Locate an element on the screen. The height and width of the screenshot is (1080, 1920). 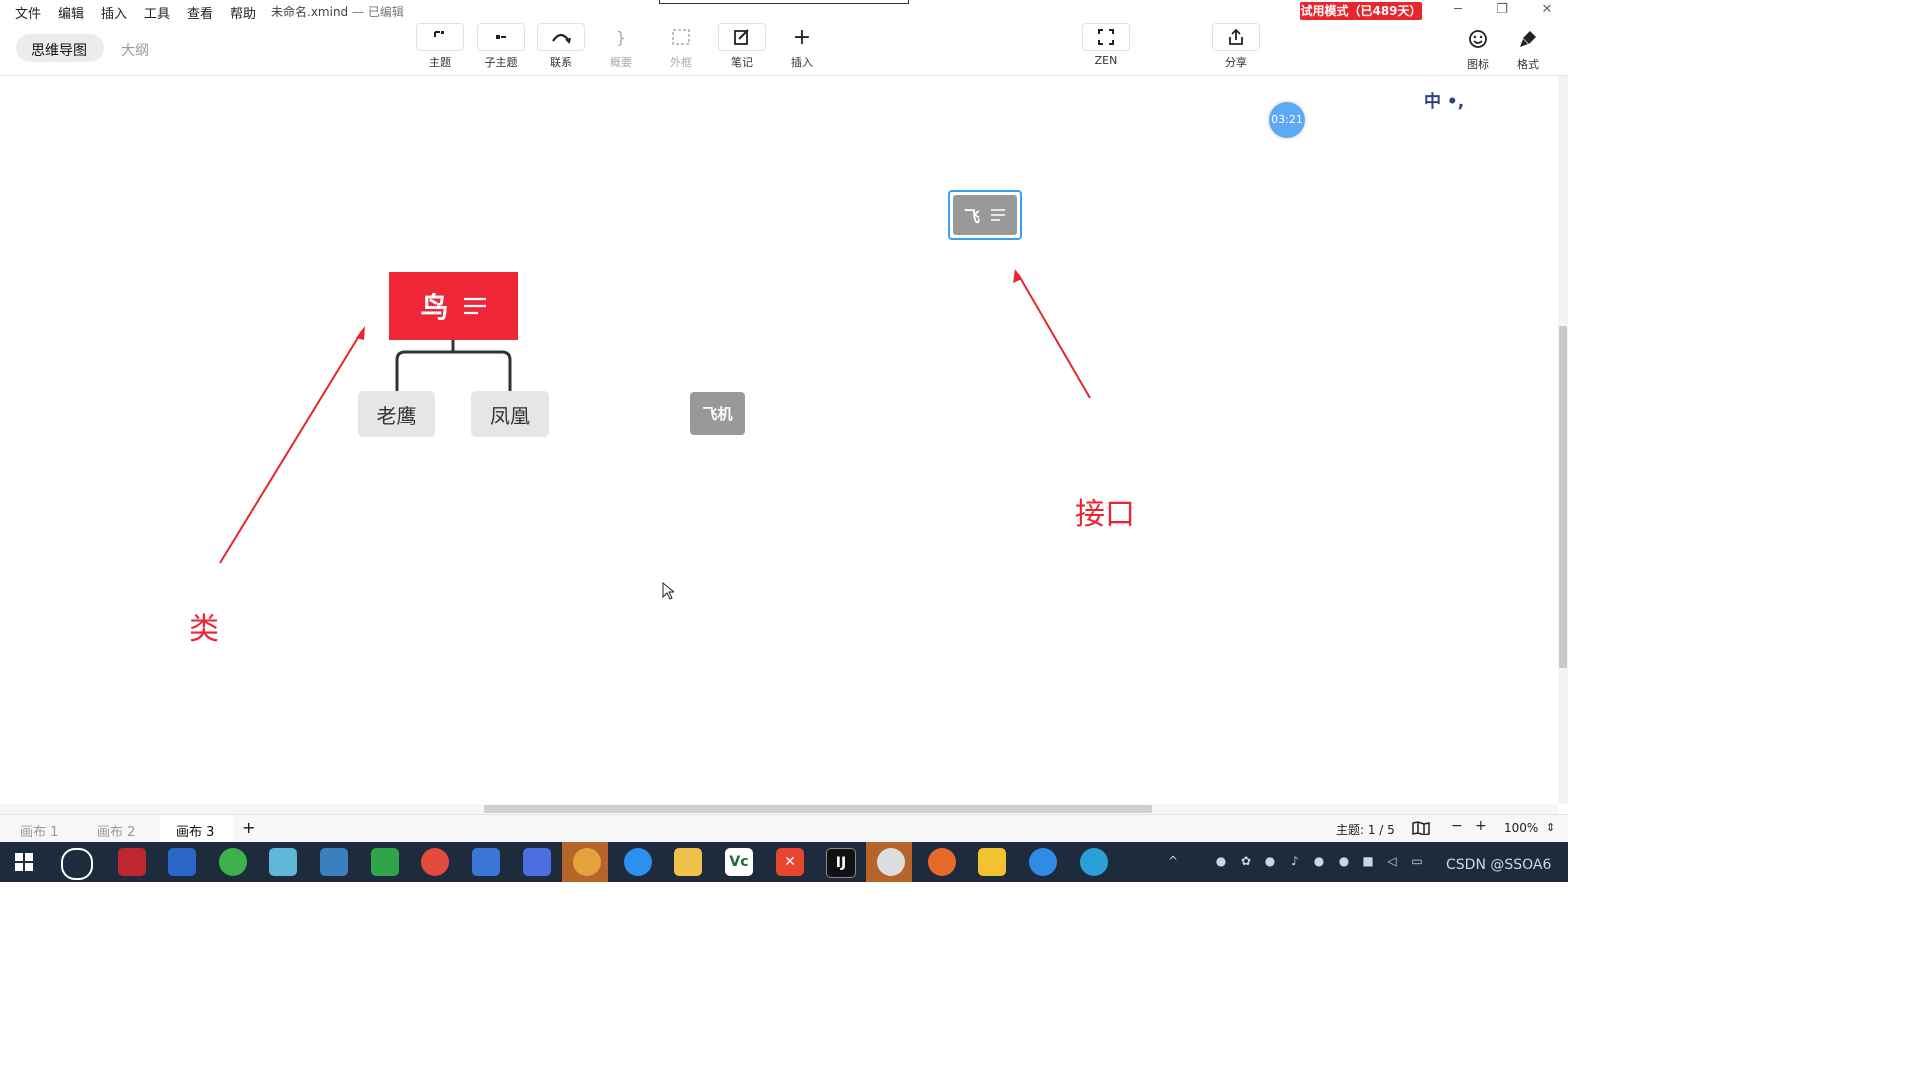
topic-label: 主题 is located at coordinates (440, 62).